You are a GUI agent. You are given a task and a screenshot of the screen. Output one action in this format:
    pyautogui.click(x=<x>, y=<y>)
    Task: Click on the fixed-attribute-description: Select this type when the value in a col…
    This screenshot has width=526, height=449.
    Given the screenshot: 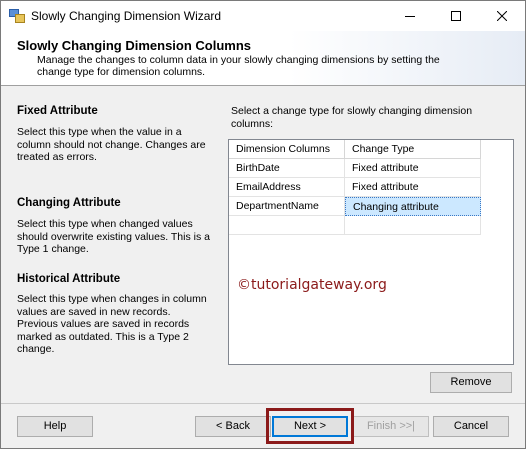 What is the action you would take?
    pyautogui.click(x=111, y=144)
    